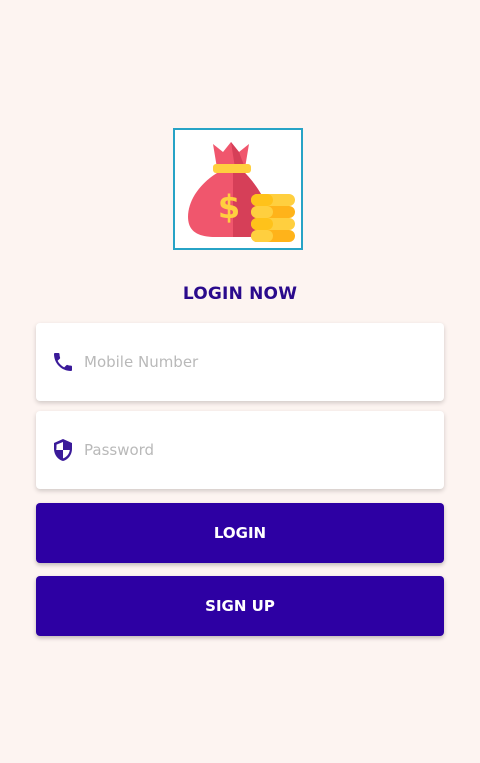 Image resolution: width=480 pixels, height=763 pixels. I want to click on app-logo: $, so click(238, 189).